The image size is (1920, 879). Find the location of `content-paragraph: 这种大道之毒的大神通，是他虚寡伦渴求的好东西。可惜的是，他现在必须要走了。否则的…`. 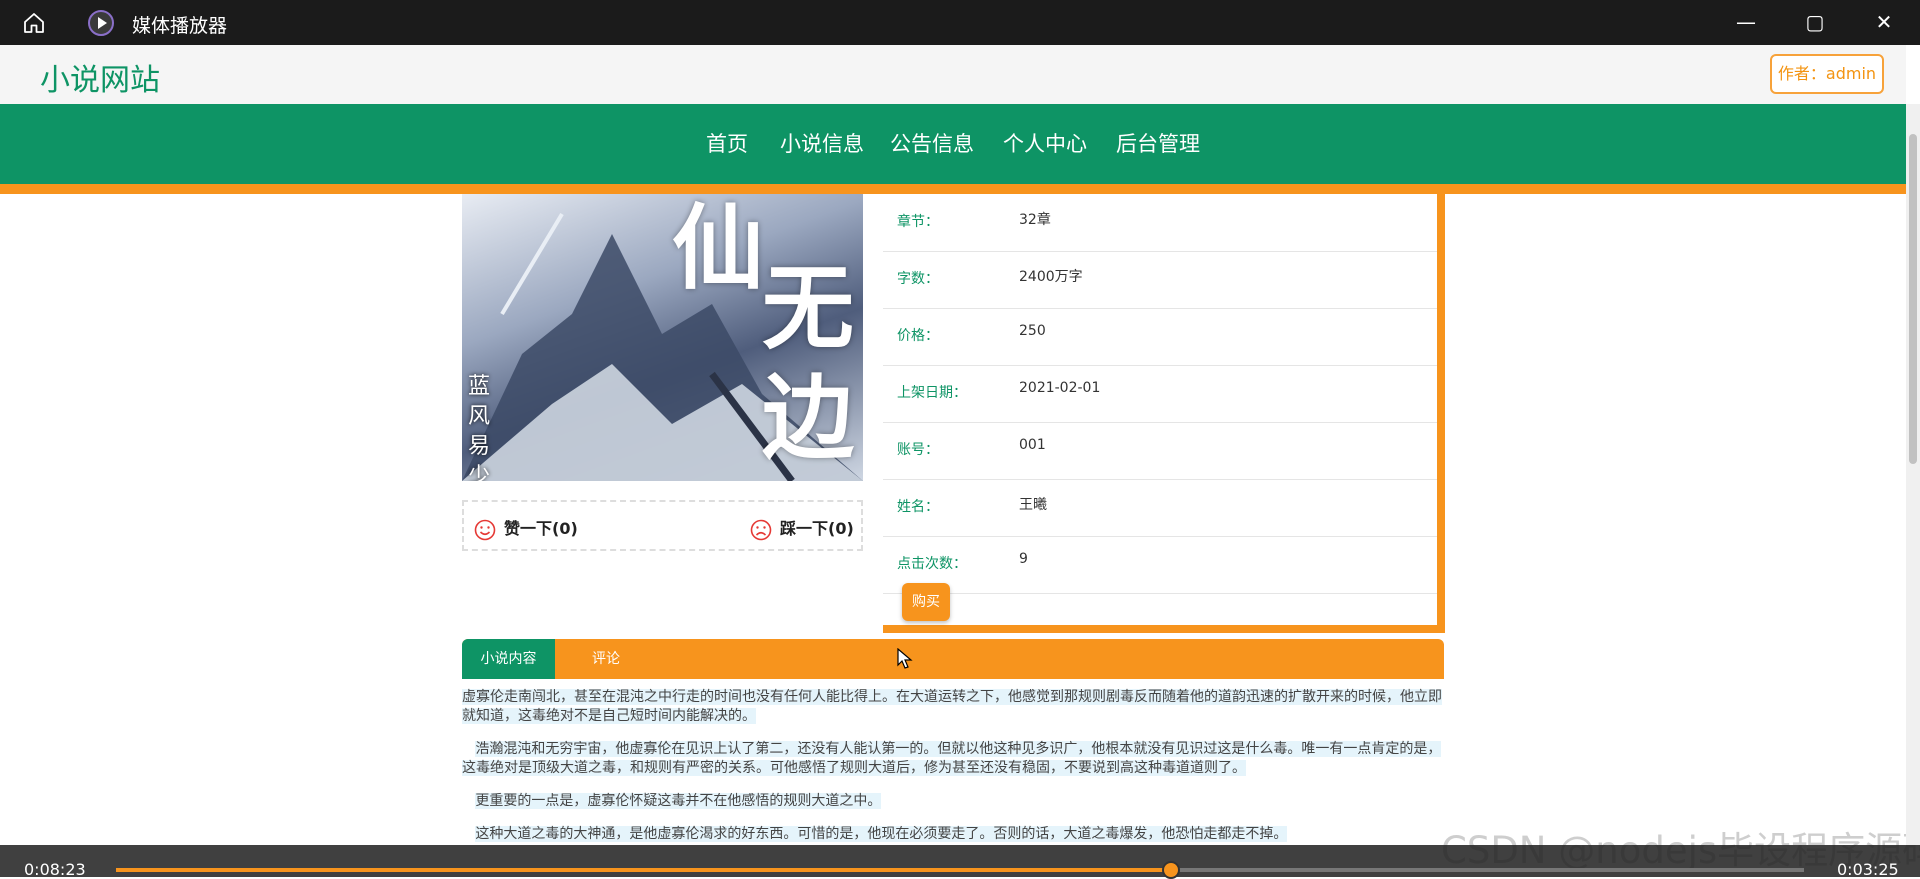

content-paragraph: 这种大道之毒的大神通，是他虚寡伦渴求的好东西。可惜的是，他现在必须要走了。否则的… is located at coordinates (953, 834).